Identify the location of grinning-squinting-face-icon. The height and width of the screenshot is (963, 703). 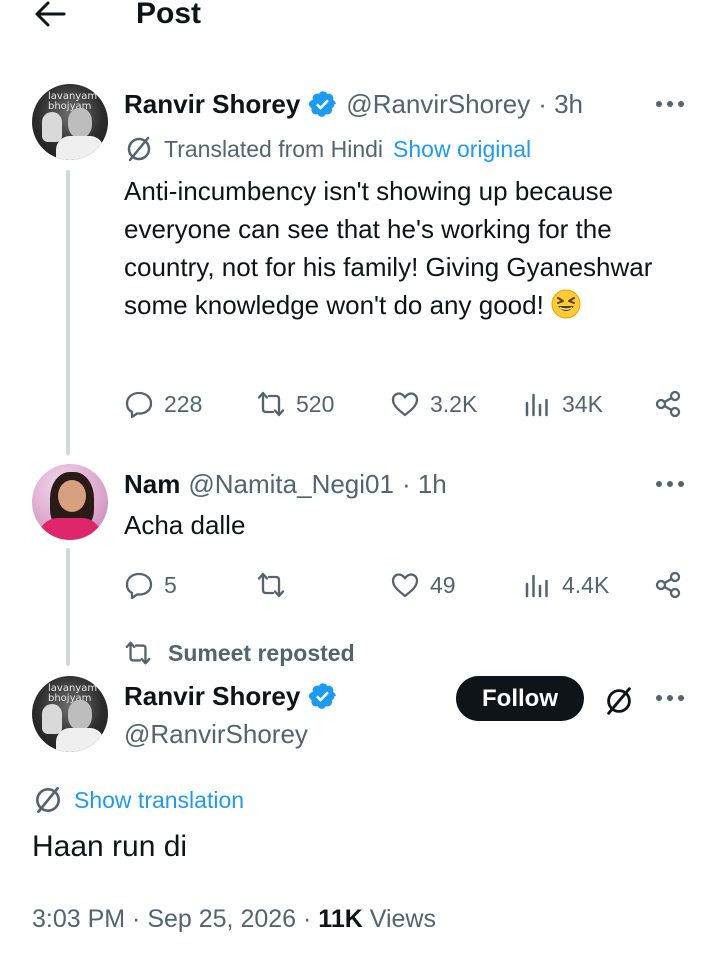
(566, 304).